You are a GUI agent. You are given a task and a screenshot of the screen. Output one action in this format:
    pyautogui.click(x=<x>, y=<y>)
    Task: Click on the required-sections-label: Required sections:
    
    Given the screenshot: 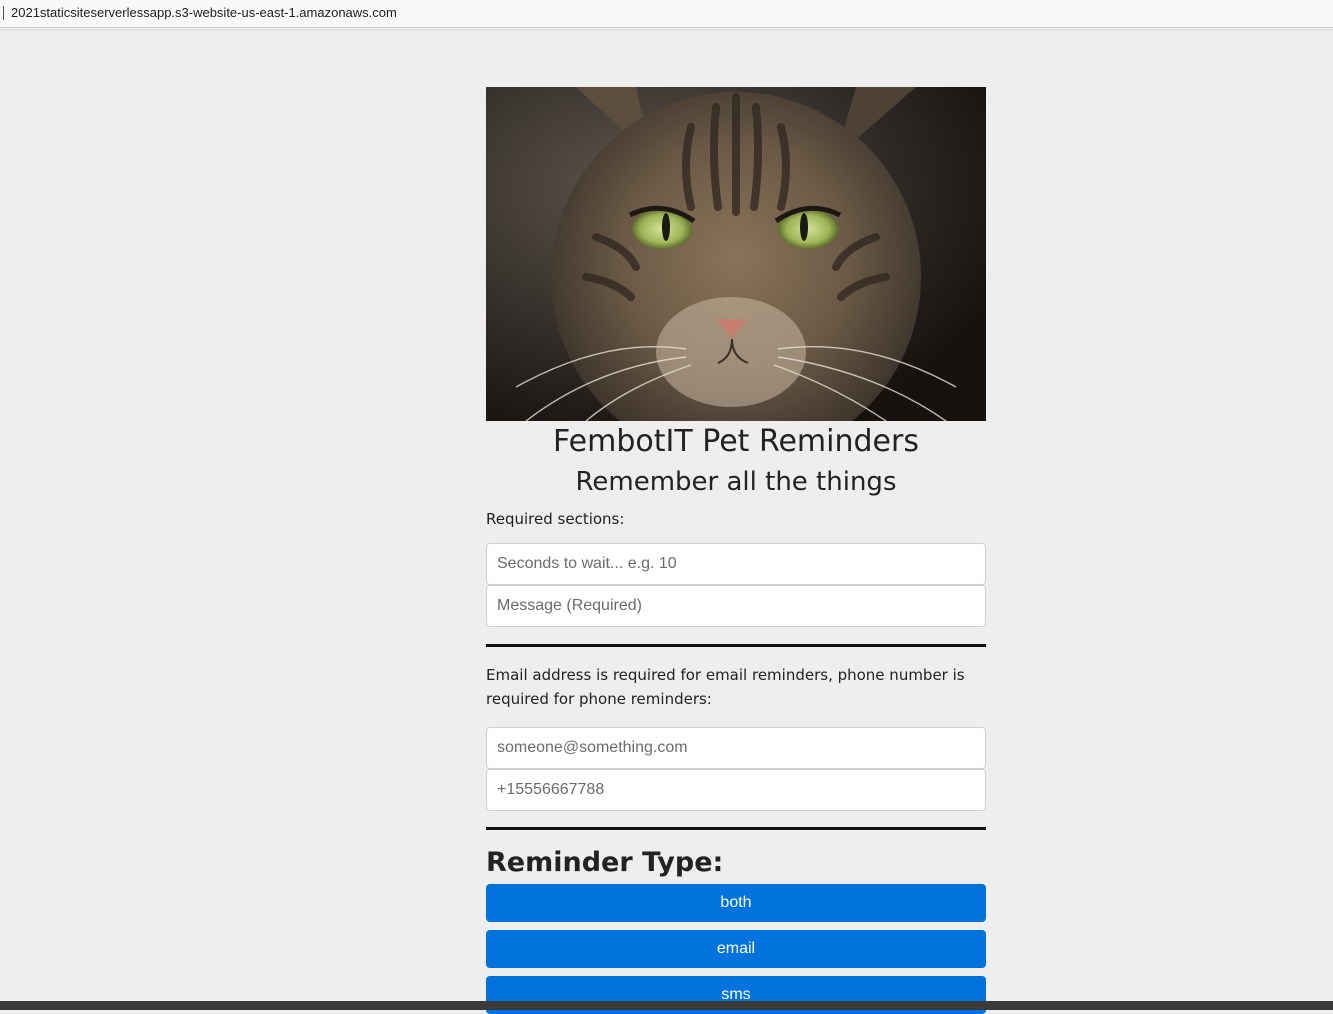 What is the action you would take?
    pyautogui.click(x=555, y=519)
    